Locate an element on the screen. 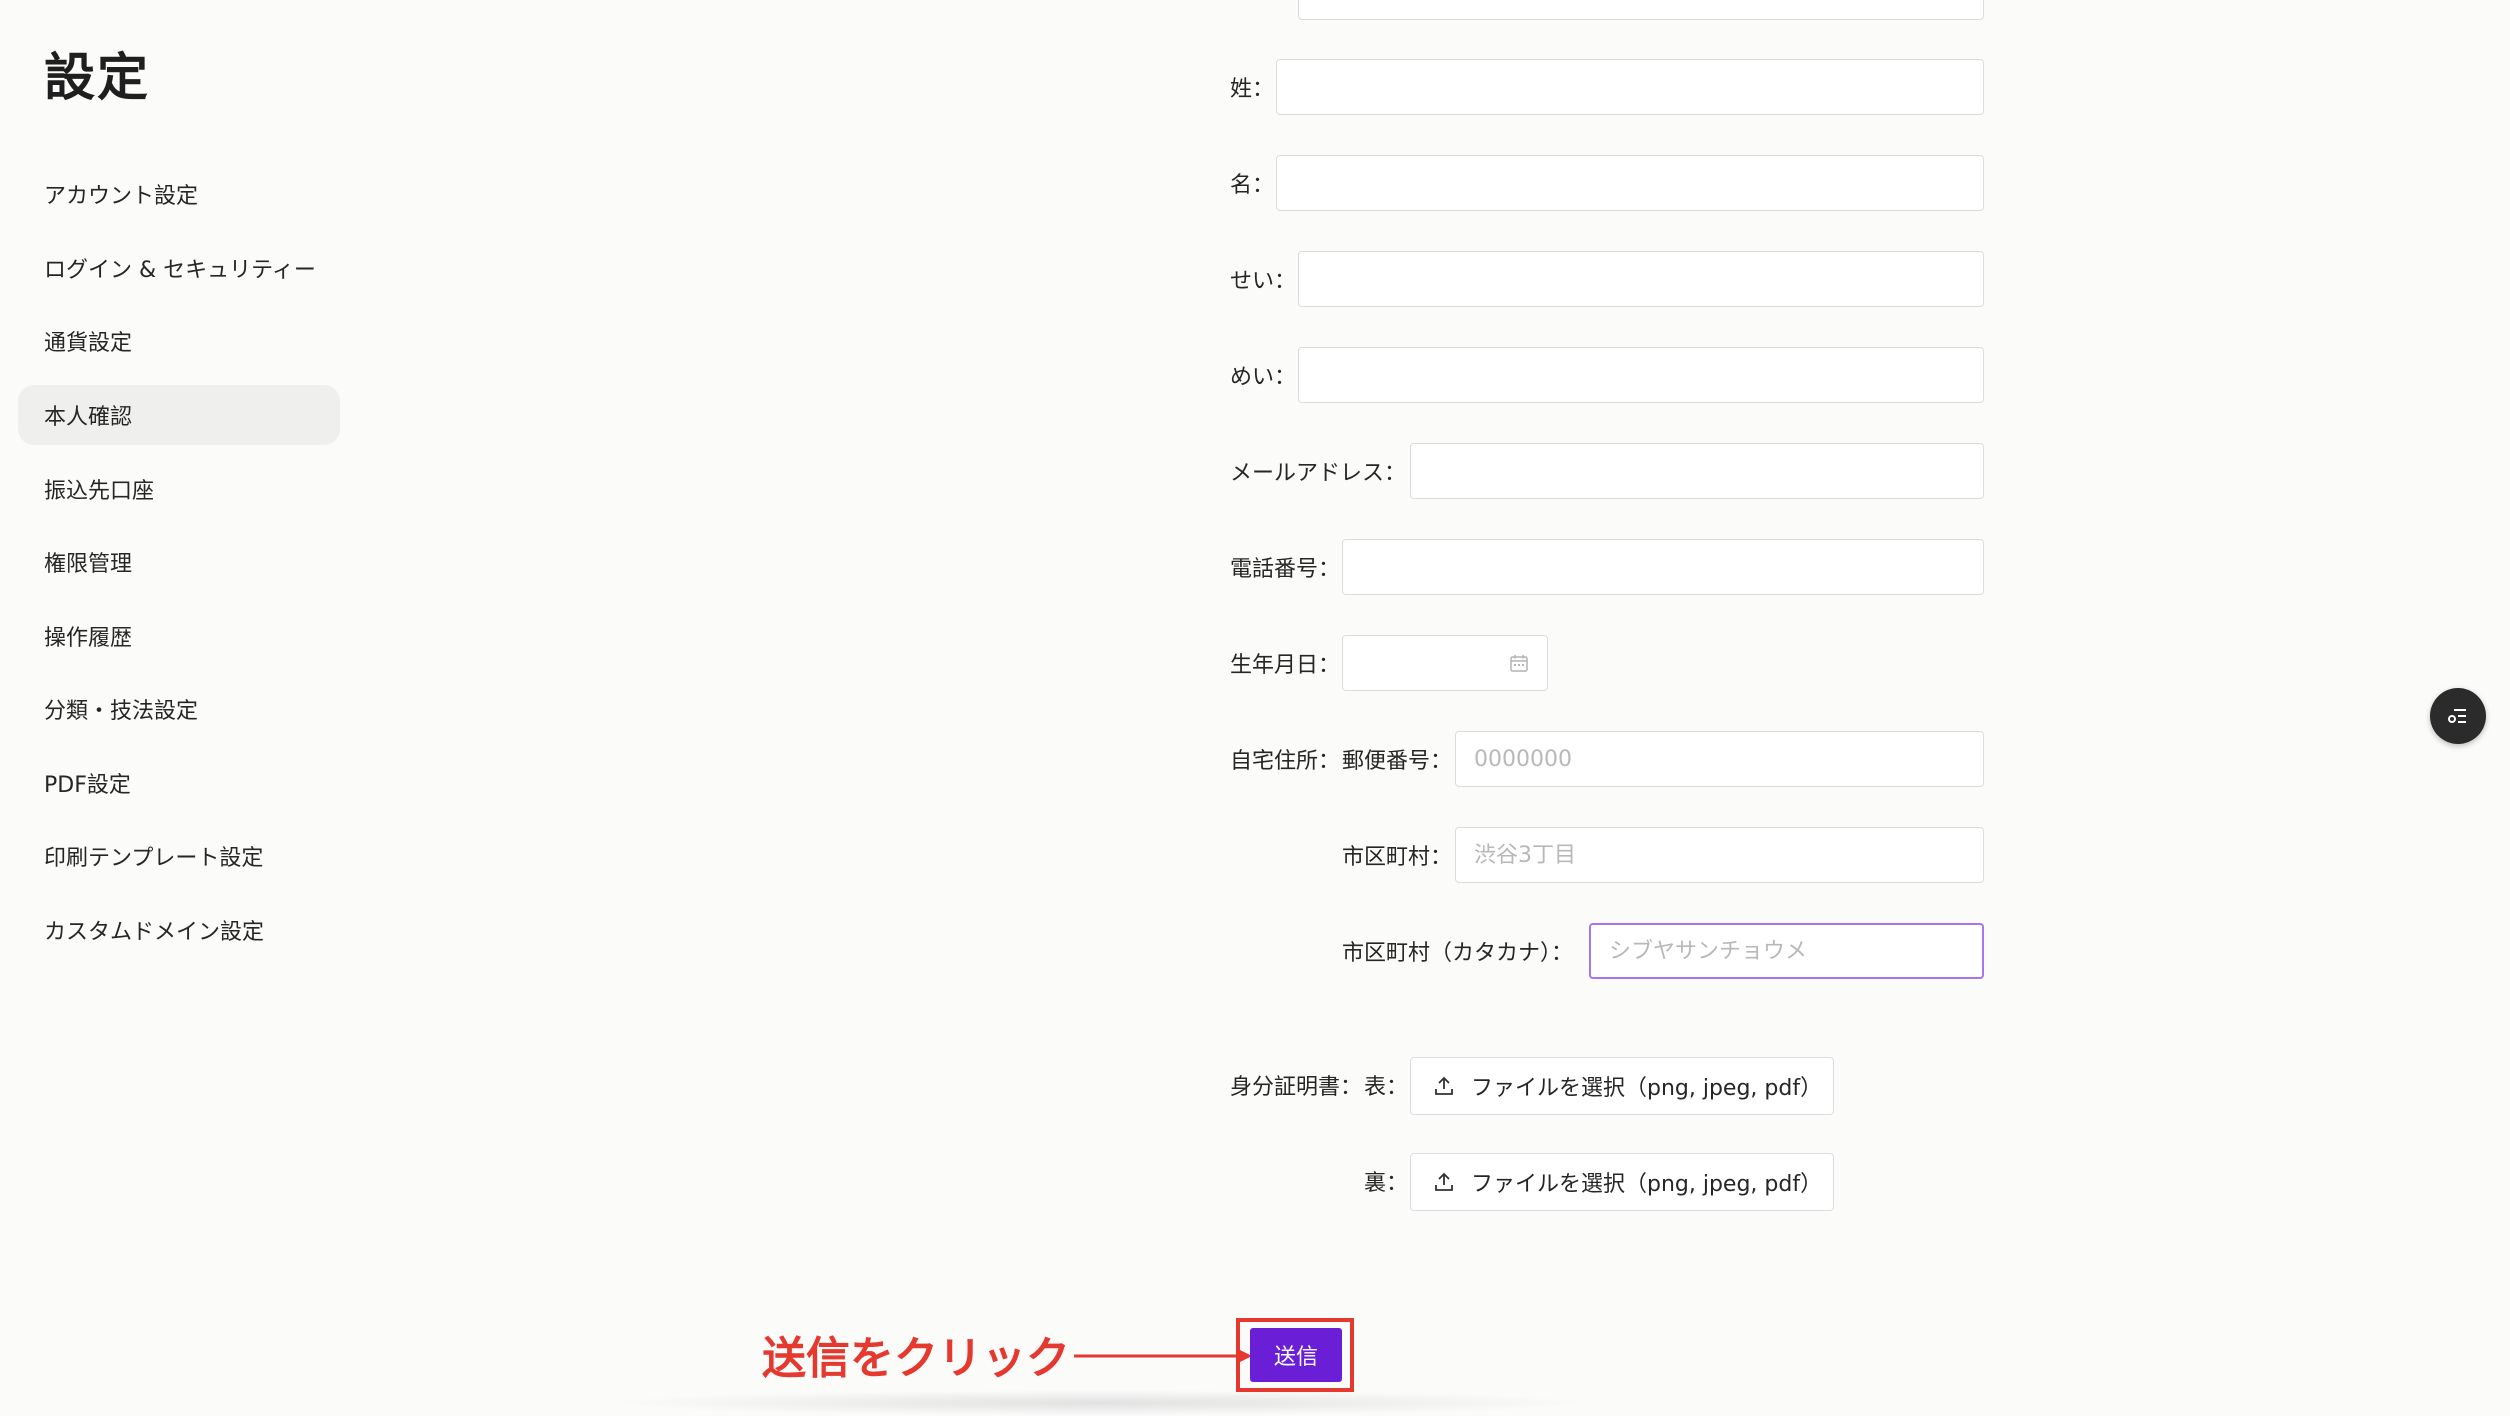 The width and height of the screenshot is (2510, 1416). sidebar-item-operation-history: 操作履歴 is located at coordinates (179, 636).